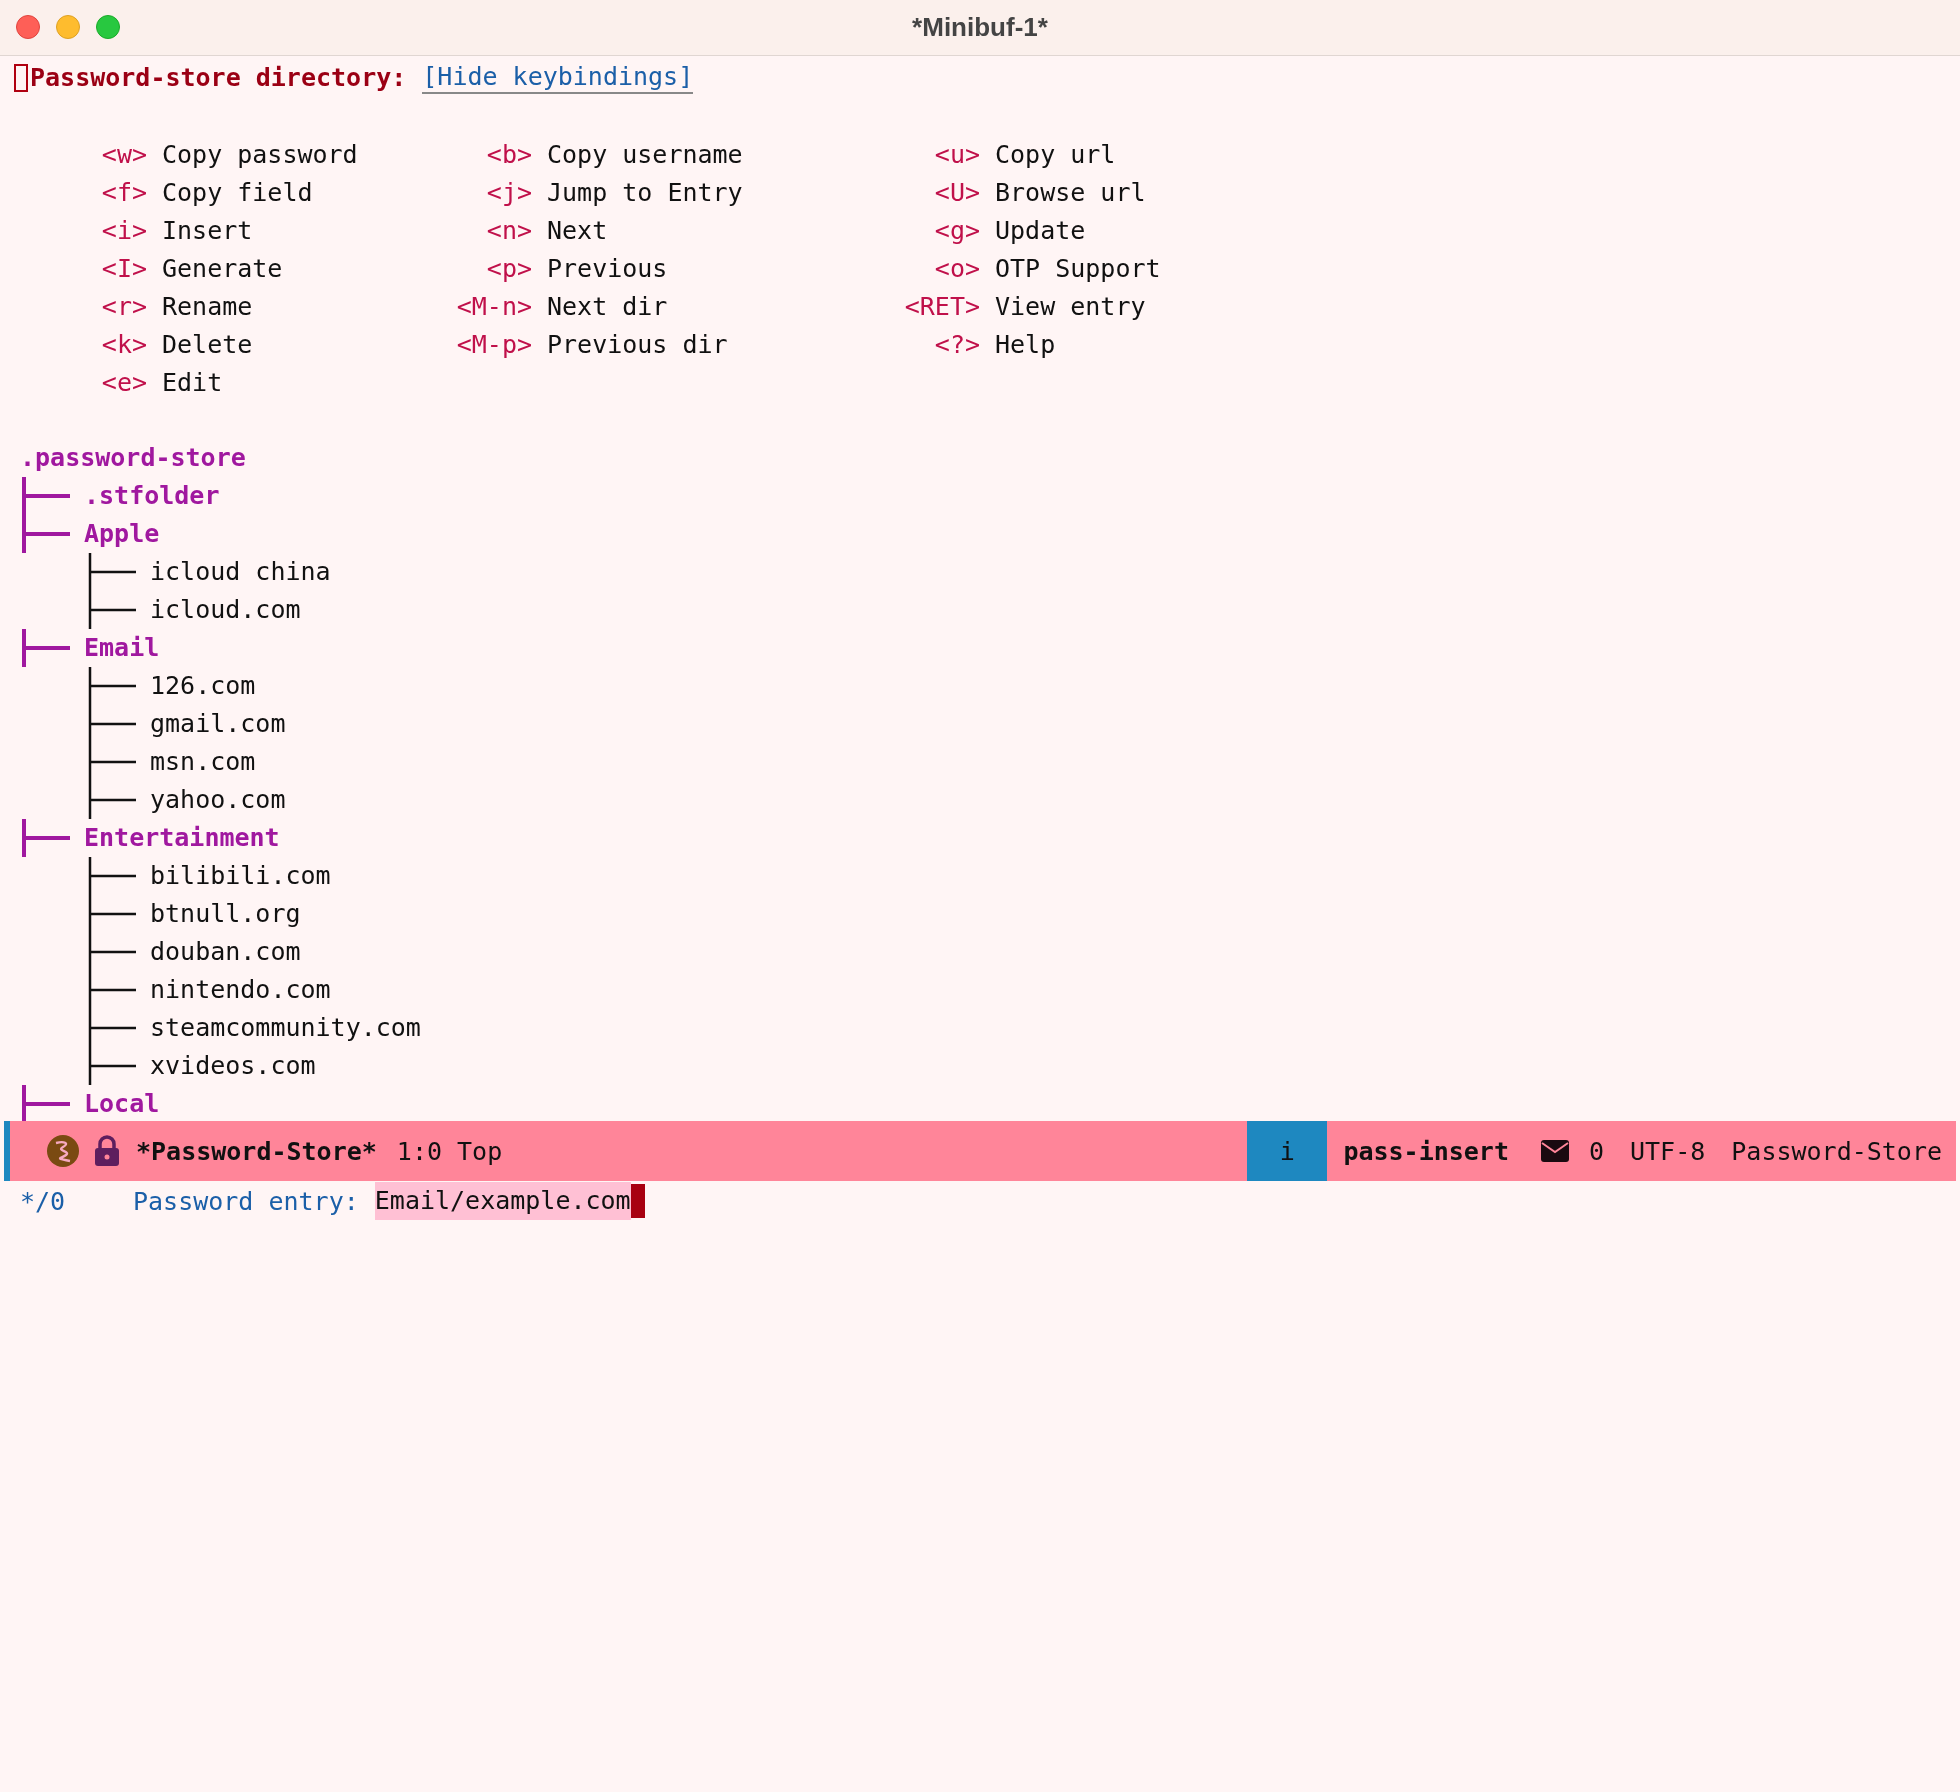  Describe the element at coordinates (218, 800) in the screenshot. I see `entry-name: yahoo.com` at that location.